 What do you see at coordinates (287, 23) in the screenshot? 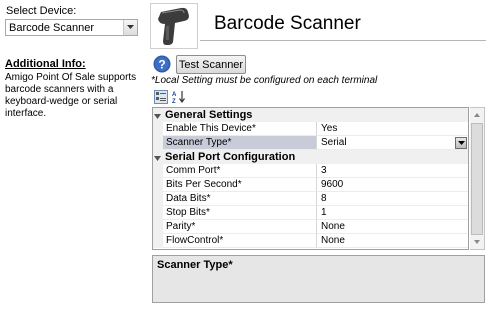
I see `page-title: Barcode Scanner` at bounding box center [287, 23].